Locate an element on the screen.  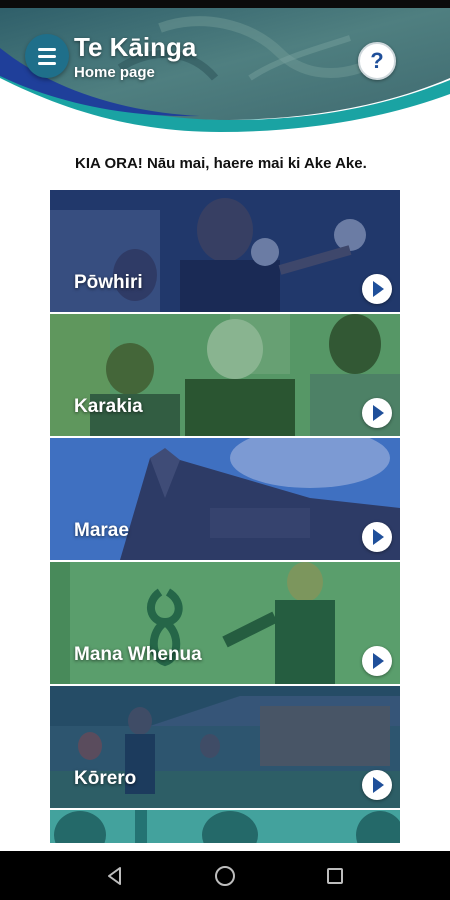
card-label: Pōwhiri is located at coordinates (108, 282).